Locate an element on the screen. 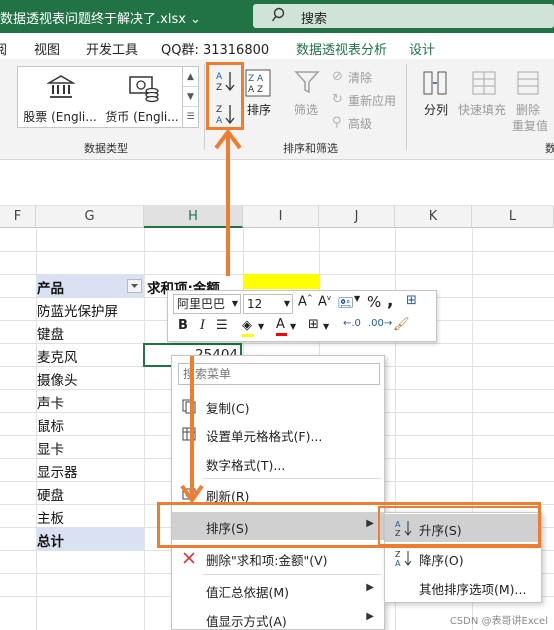 Image resolution: width=554 pixels, height=630 pixels. clear-label: 清除 is located at coordinates (360, 78).